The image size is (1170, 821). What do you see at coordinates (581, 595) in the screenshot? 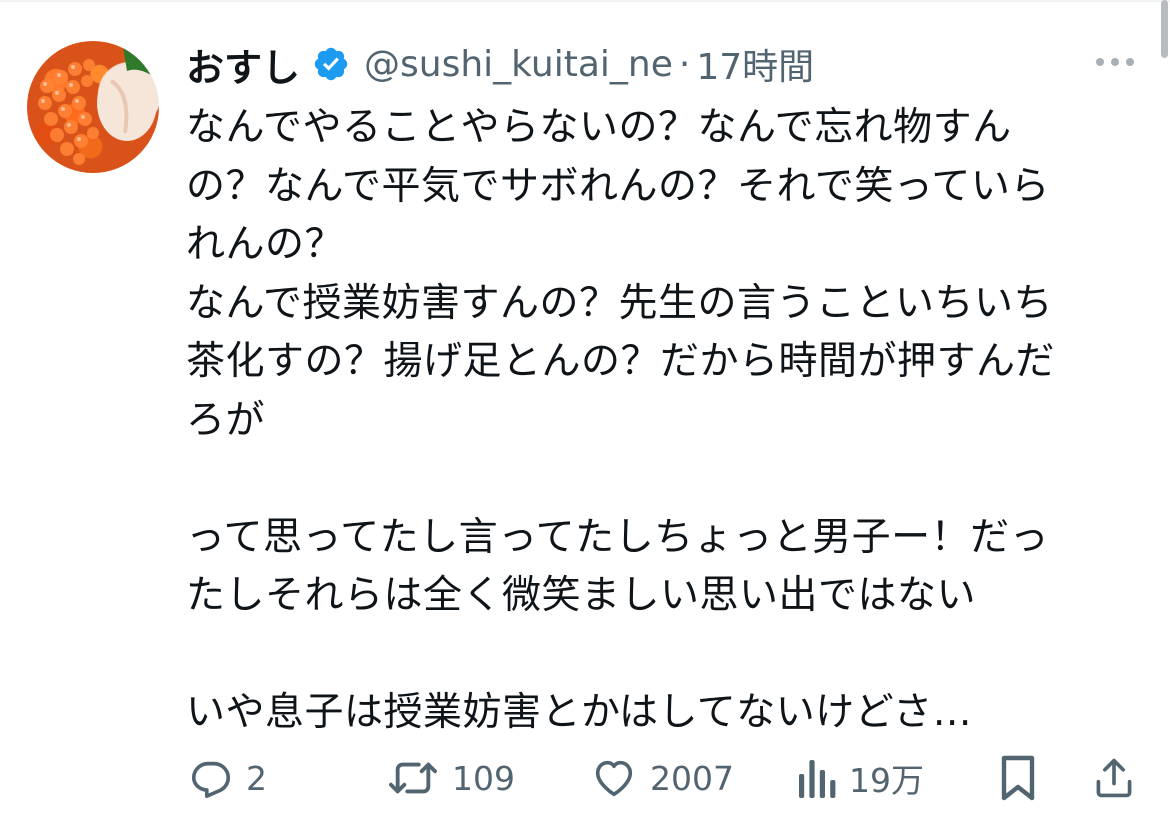
I see `tweet-text-line: たしそれらは全く微笑ましい思い出ではない` at bounding box center [581, 595].